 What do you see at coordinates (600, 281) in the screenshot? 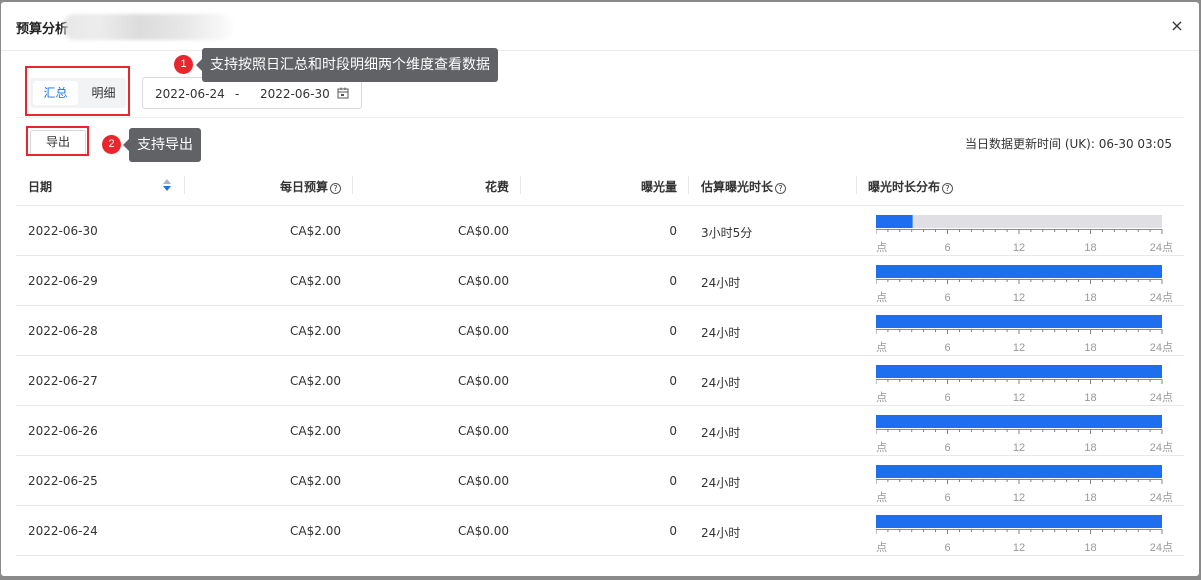
I see `table-row: 2022-06-29 CA$2.00 CA$0.00 0 24小时 0点 6 12 18 24点` at bounding box center [600, 281].